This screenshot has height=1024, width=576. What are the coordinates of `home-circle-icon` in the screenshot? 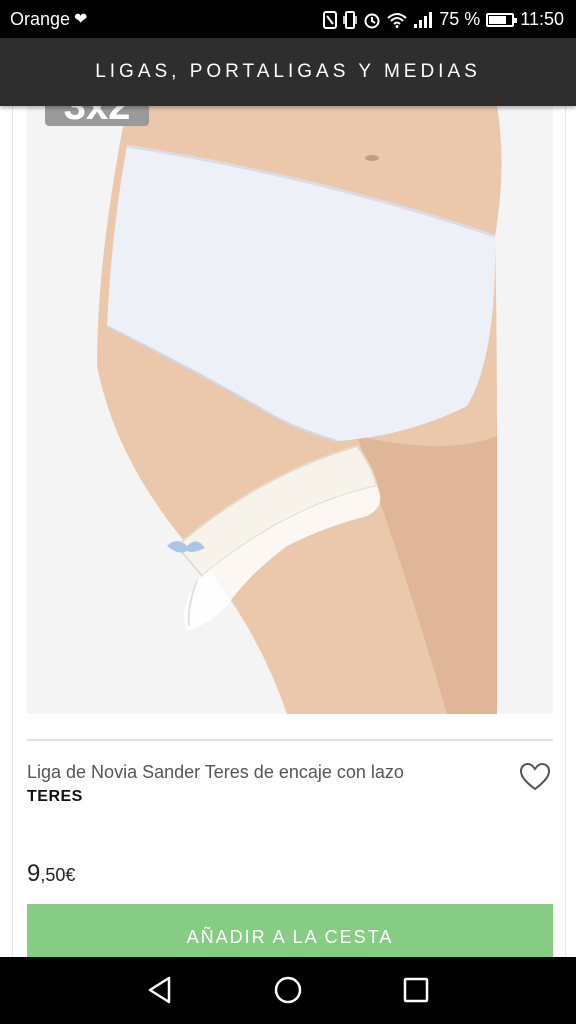 It's located at (288, 990).